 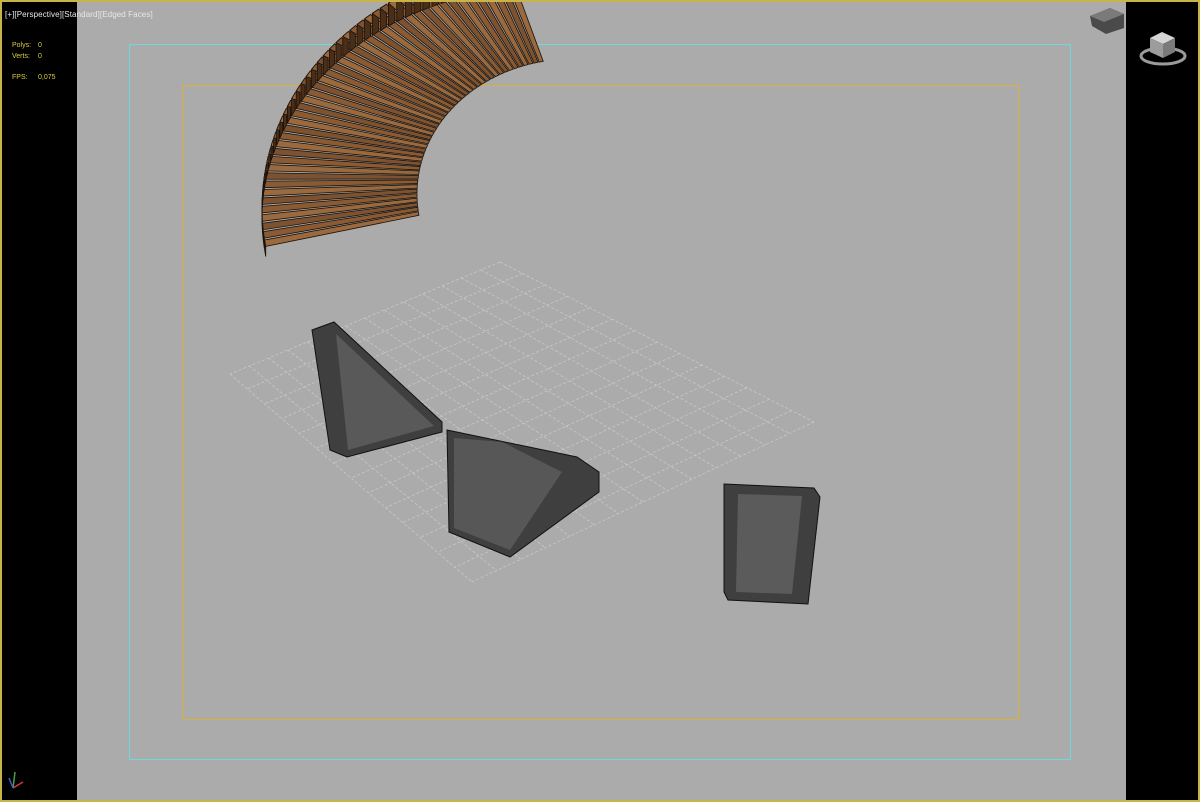 What do you see at coordinates (47, 77) in the screenshot?
I see `stat-value: 0,075` at bounding box center [47, 77].